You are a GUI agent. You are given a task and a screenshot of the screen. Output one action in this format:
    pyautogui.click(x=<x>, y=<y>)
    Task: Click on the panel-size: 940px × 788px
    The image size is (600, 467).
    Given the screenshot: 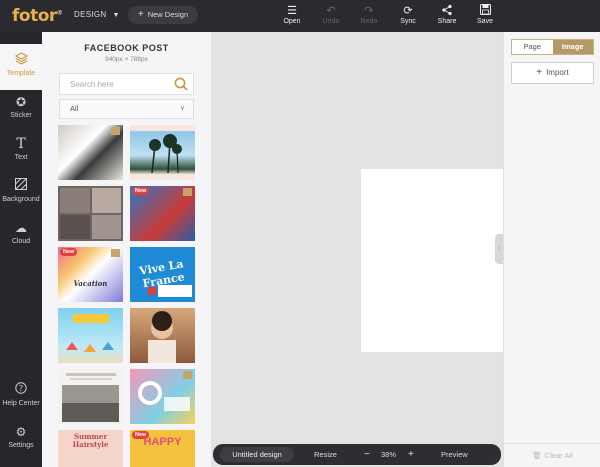 What is the action you would take?
    pyautogui.click(x=126, y=59)
    